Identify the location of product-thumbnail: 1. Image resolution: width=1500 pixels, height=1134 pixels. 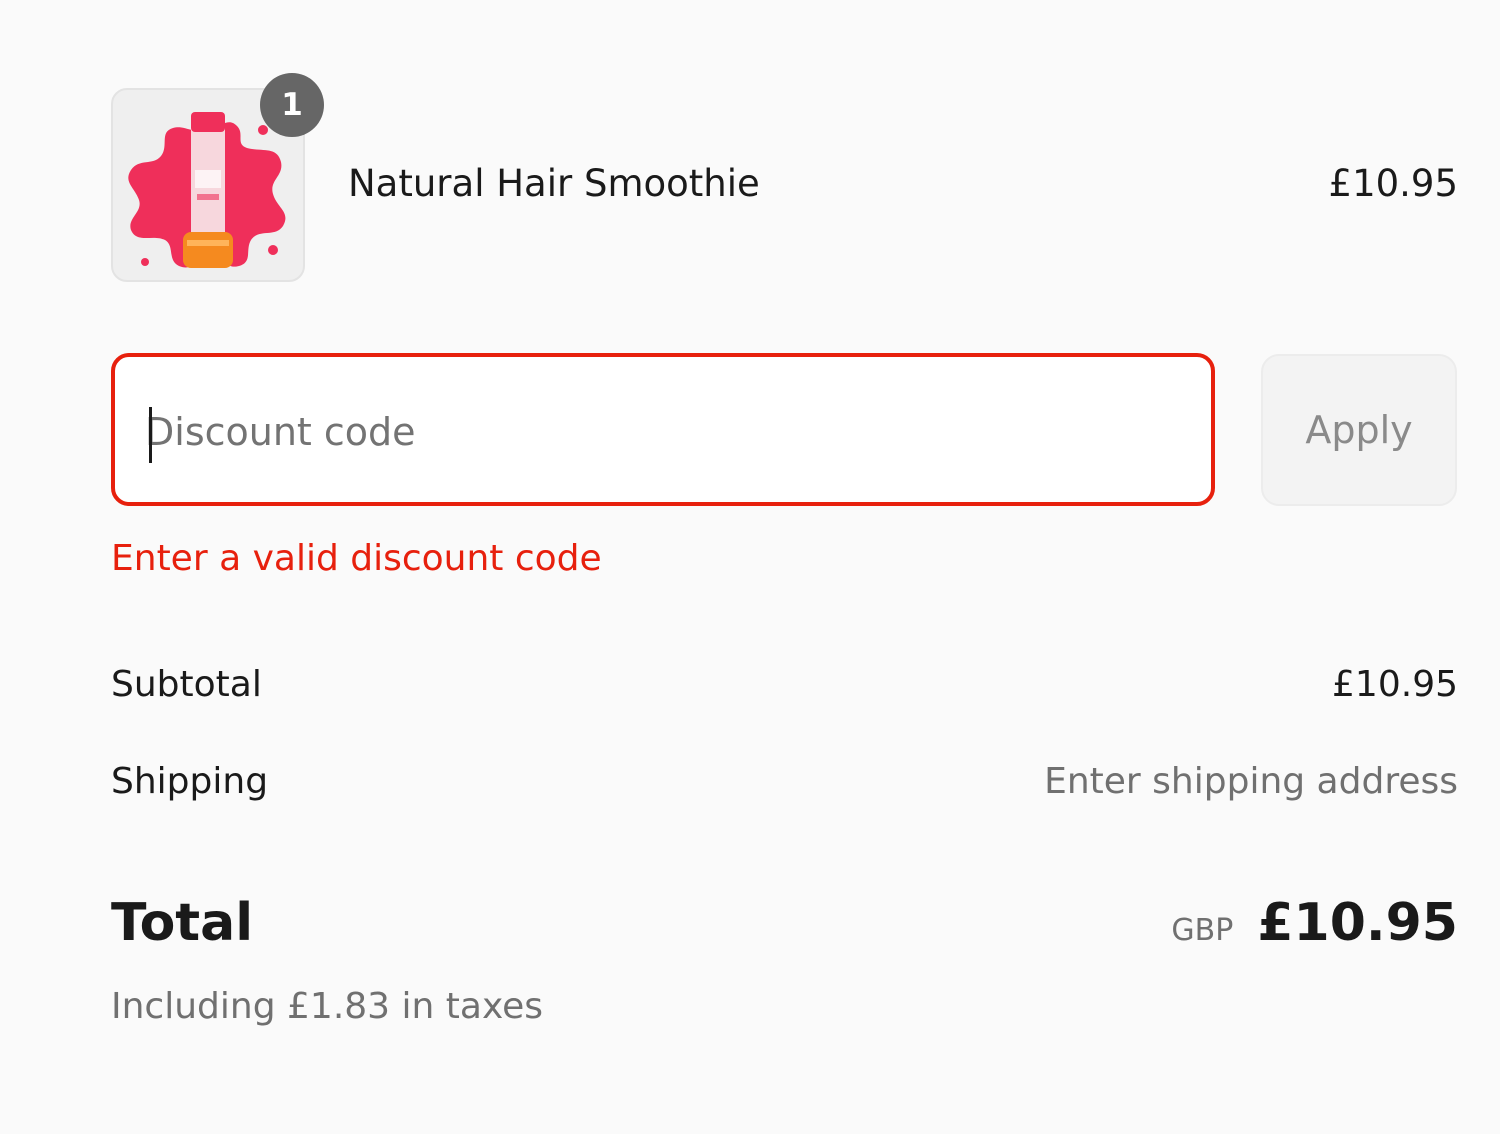
(217, 177).